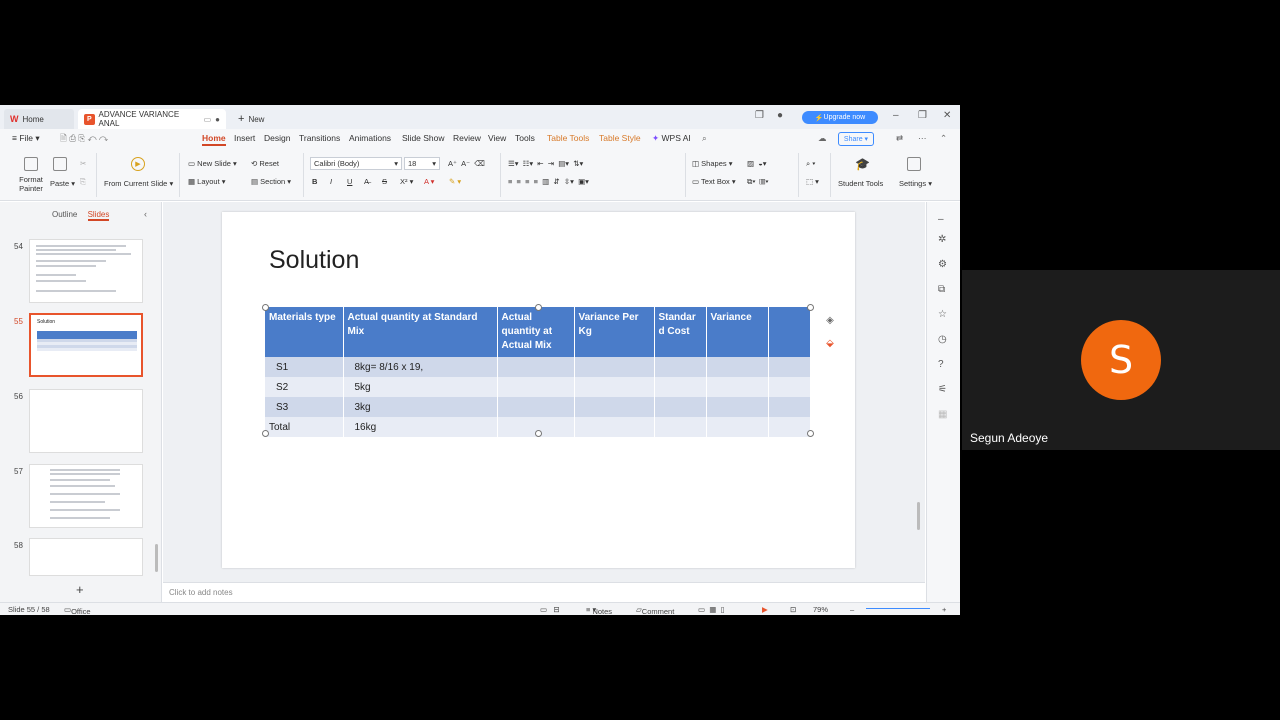 The image size is (1280, 720). I want to click on layout-button: ▦ Layout ▾, so click(207, 181).